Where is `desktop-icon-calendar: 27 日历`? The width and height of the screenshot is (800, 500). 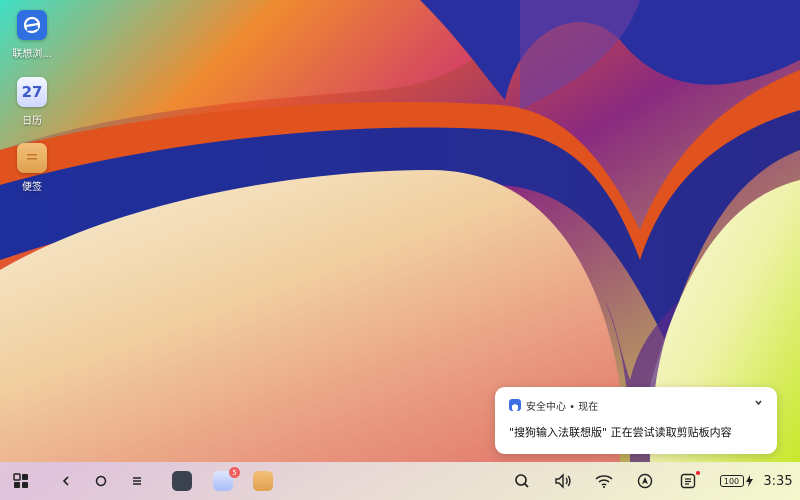
desktop-icon-calendar: 27 日历 is located at coordinates (32, 102).